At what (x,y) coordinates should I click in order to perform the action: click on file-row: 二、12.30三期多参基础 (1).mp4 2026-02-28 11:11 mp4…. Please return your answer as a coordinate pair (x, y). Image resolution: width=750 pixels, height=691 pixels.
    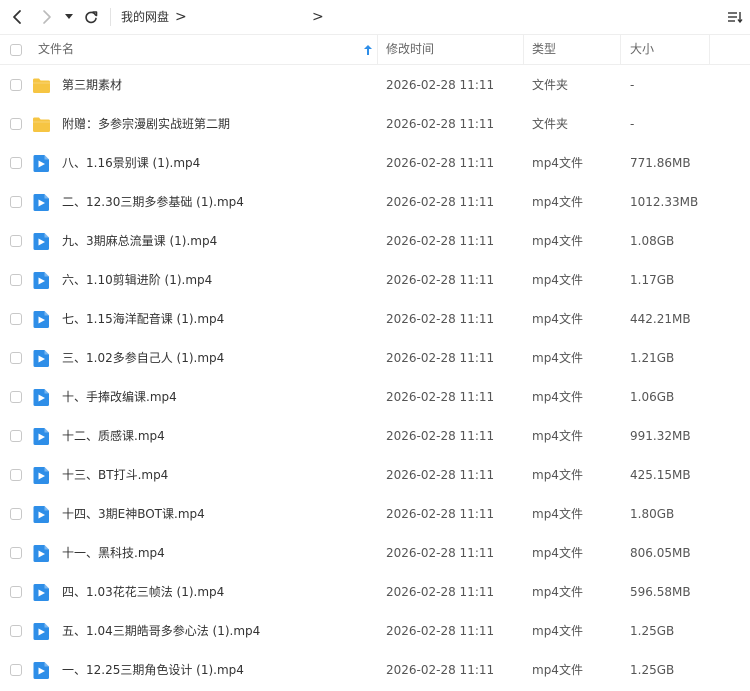
    Looking at the image, I should click on (375, 202).